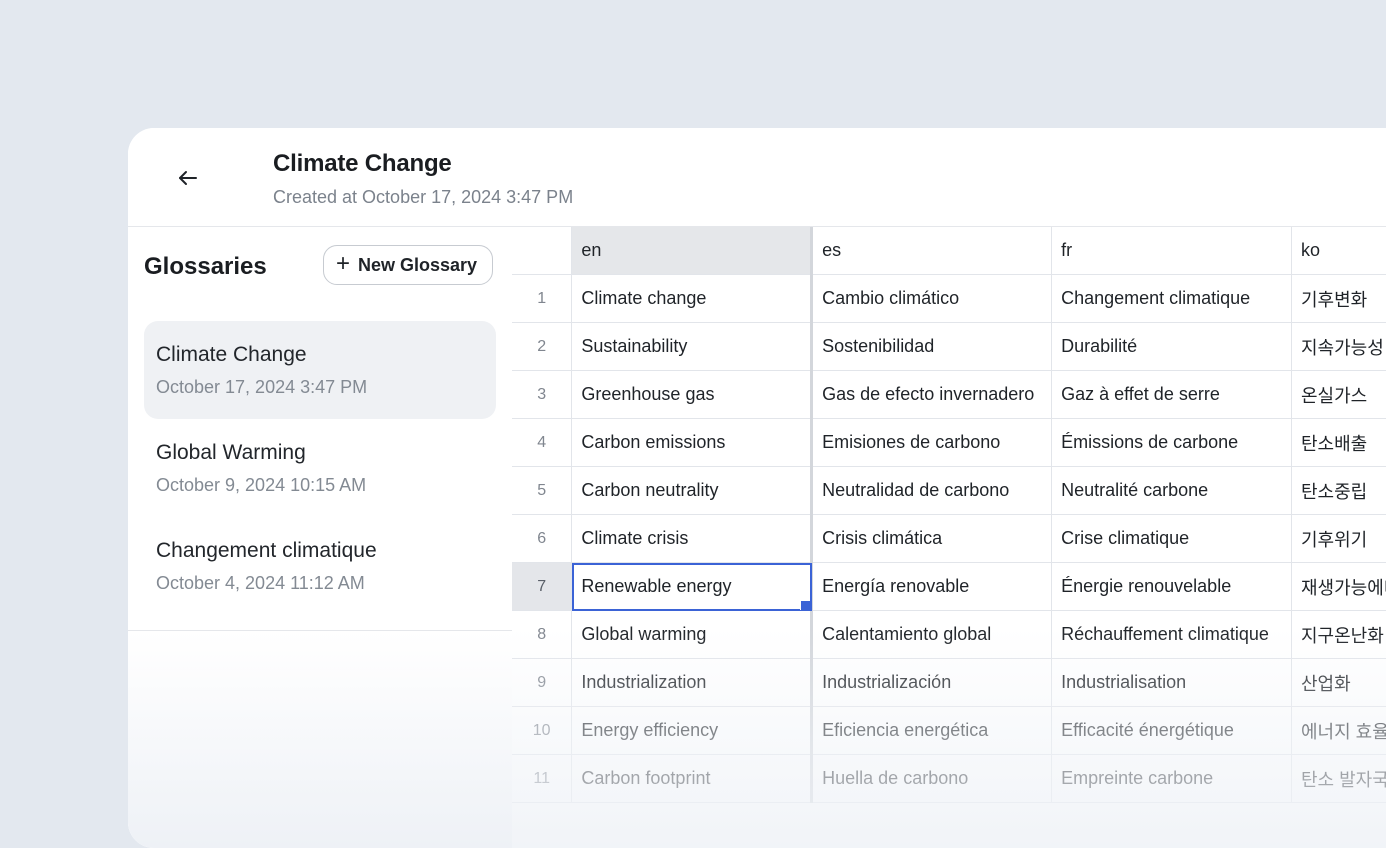  I want to click on cell-fr: Changement climatique, so click(1172, 299).